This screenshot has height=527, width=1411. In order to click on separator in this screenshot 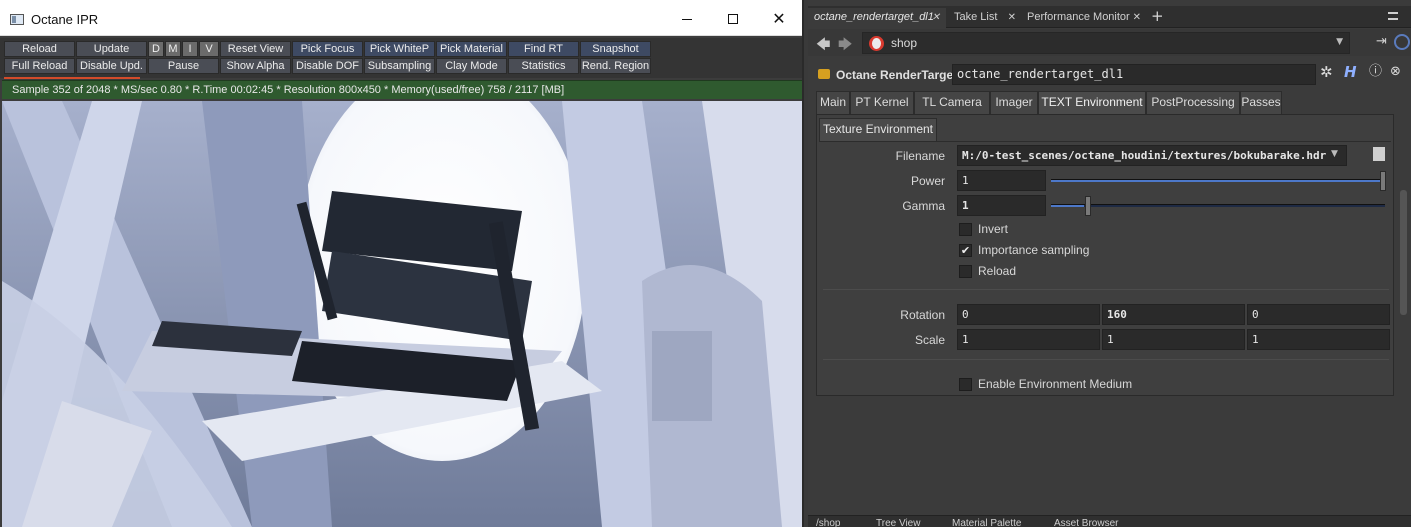, I will do `click(1106, 289)`.